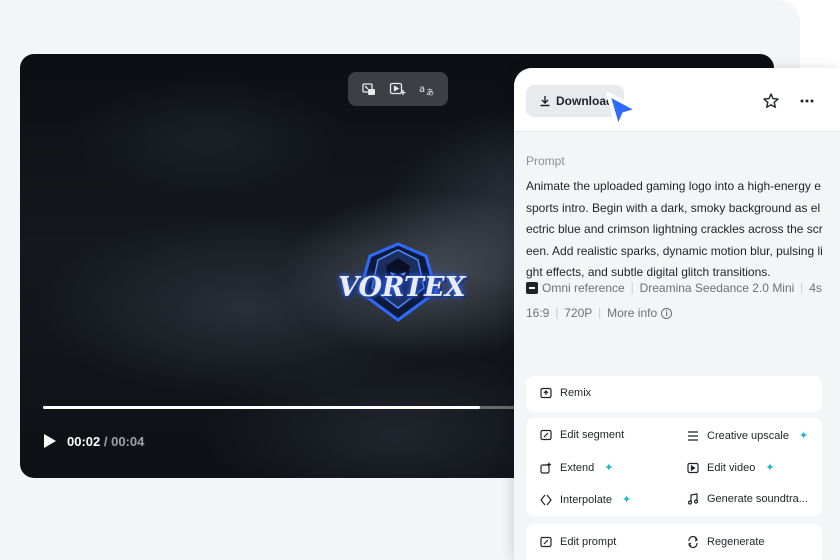 Image resolution: width=840 pixels, height=560 pixels. I want to click on remix-button: Remix, so click(565, 393).